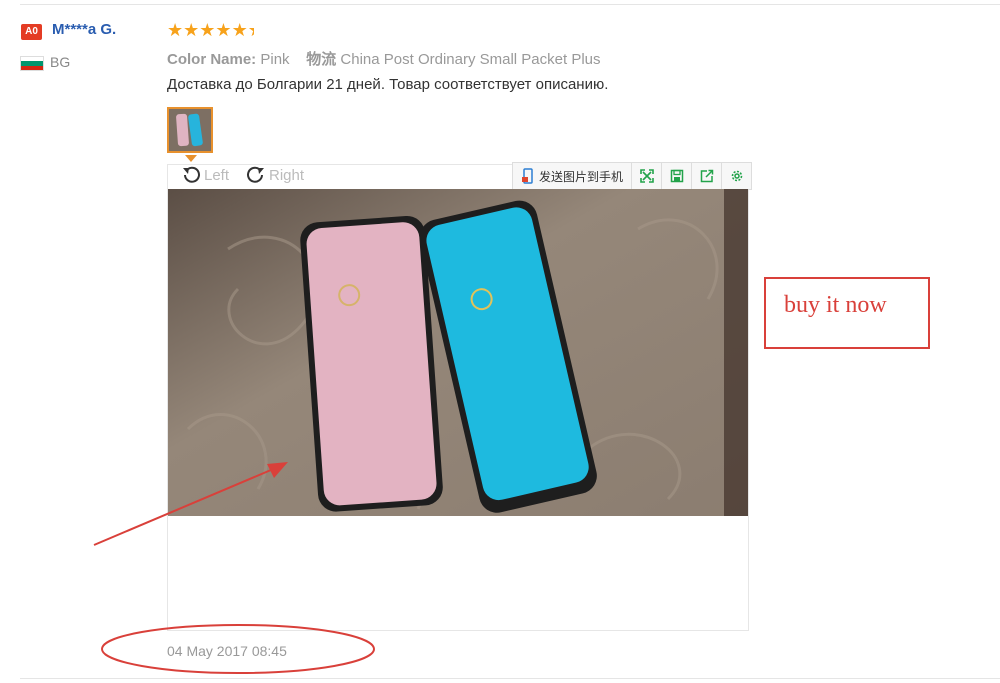  What do you see at coordinates (238, 649) in the screenshot?
I see `annotation-ellipse` at bounding box center [238, 649].